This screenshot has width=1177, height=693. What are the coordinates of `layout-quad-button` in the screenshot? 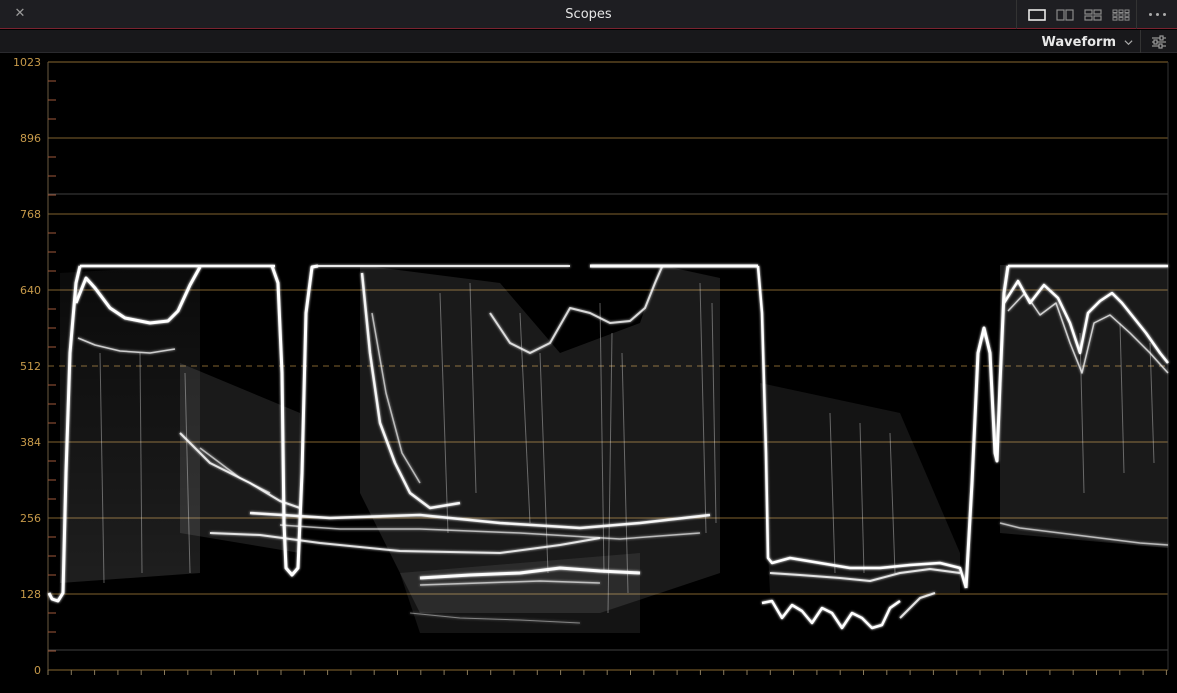 It's located at (1093, 14).